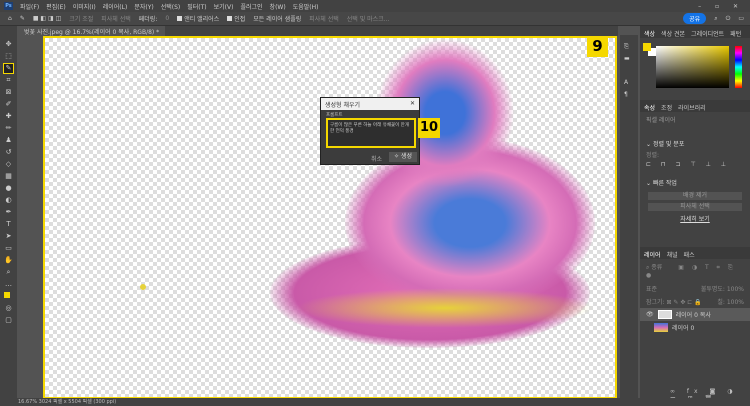  Describe the element at coordinates (683, 328) in the screenshot. I see `layer-name: 레이어 0` at that location.